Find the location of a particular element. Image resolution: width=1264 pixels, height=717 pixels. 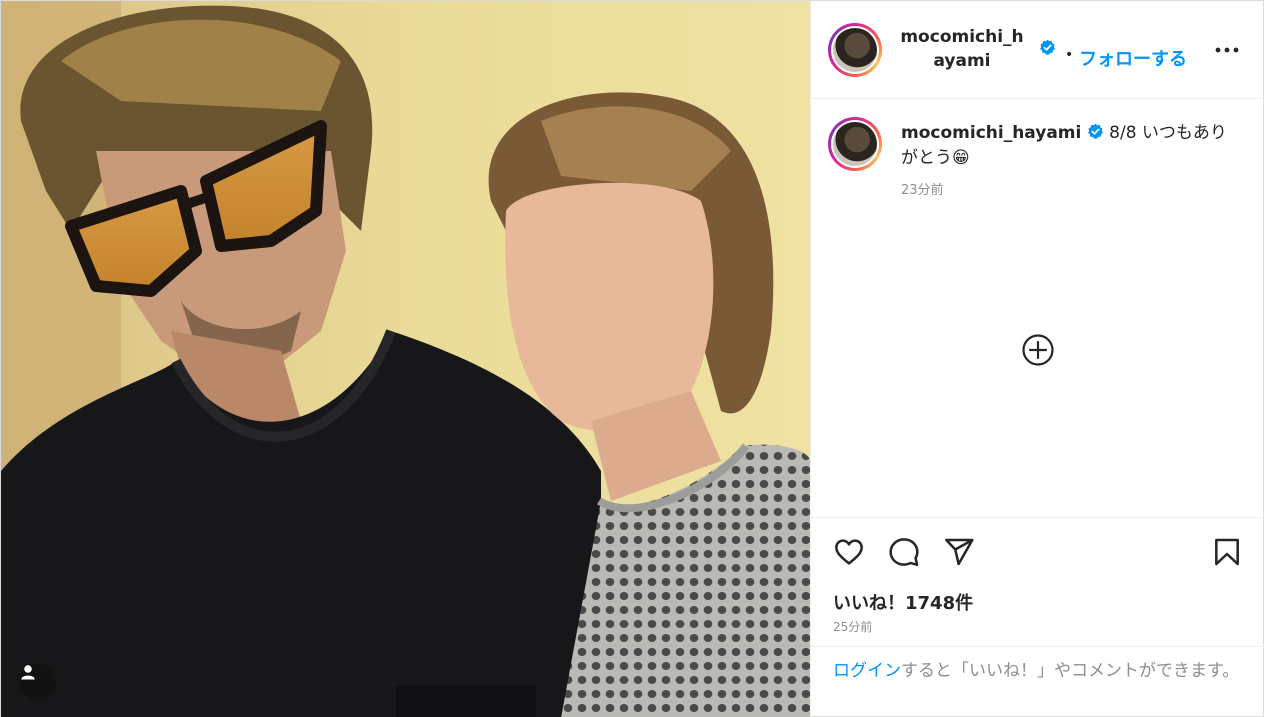

plus-circle-icon is located at coordinates (1038, 350).